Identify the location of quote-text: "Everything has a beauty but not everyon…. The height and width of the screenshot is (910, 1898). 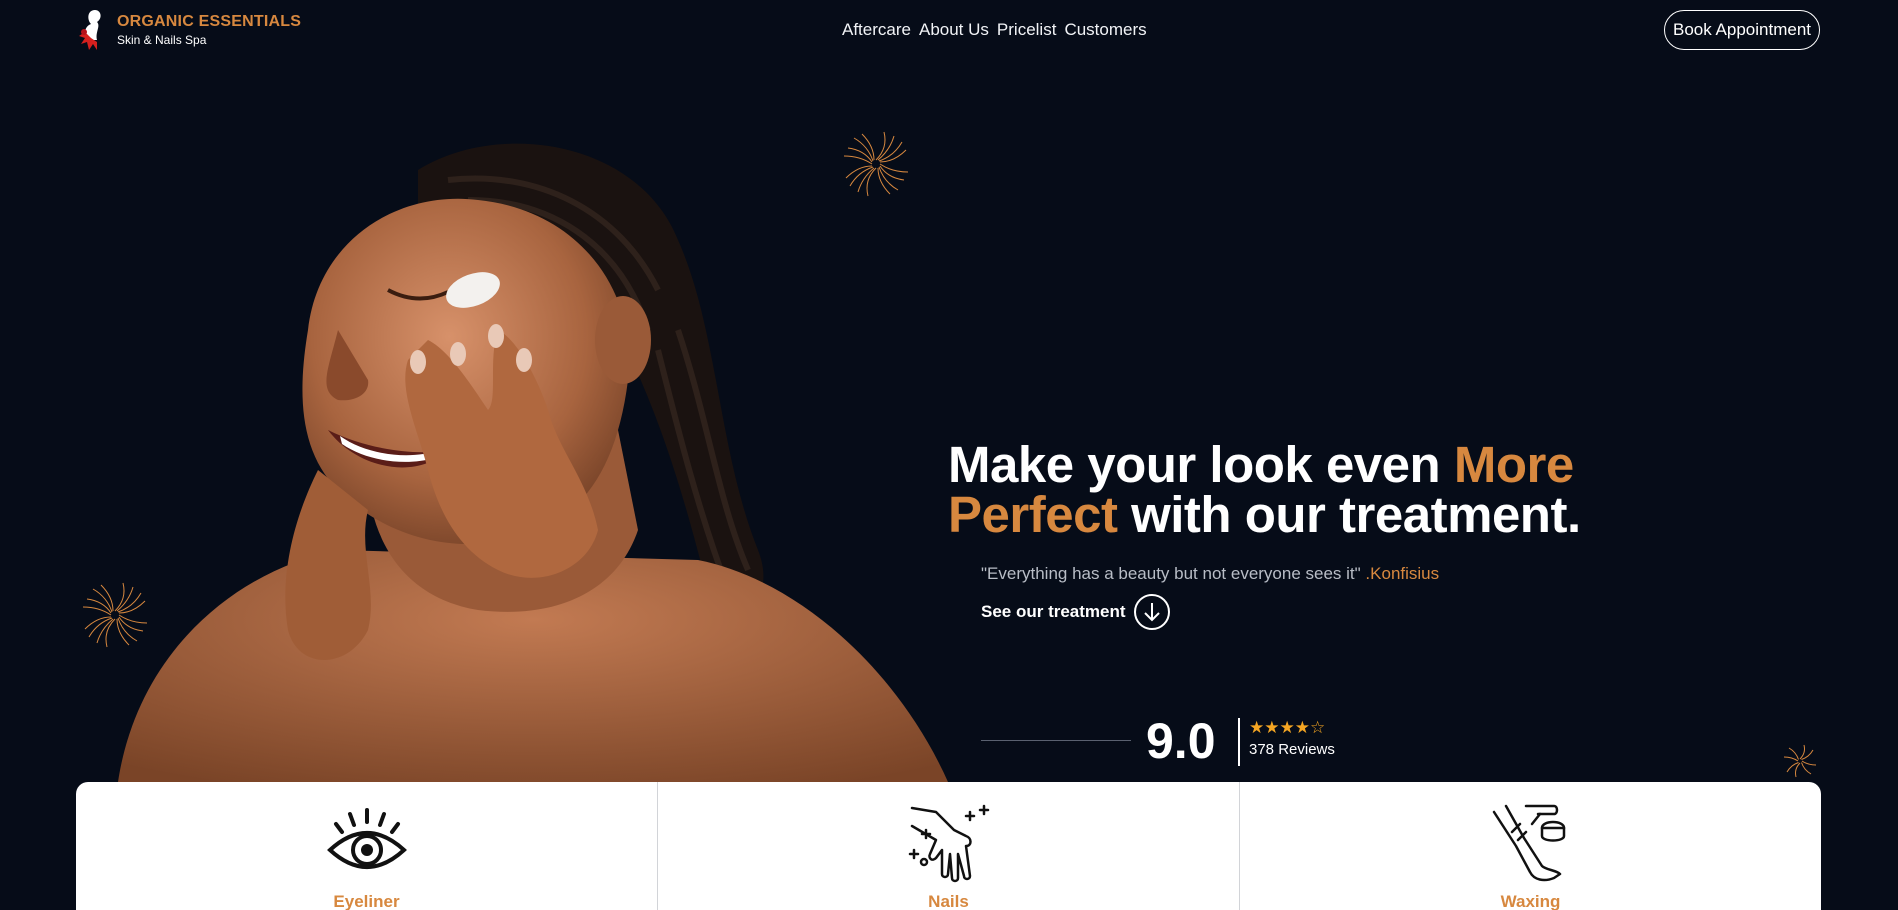
(1171, 573).